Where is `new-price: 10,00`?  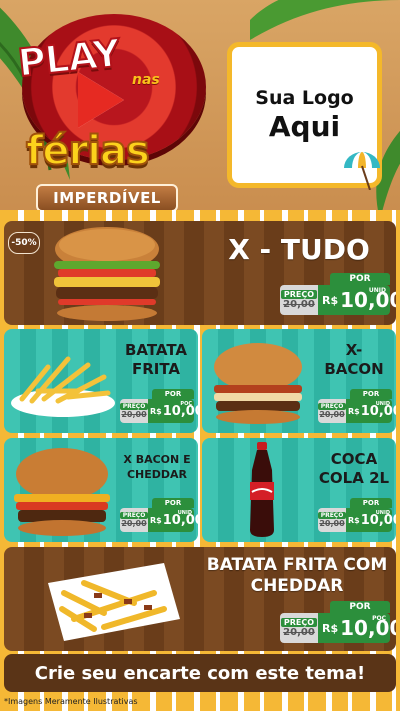 new-price: 10,00 is located at coordinates (368, 628).